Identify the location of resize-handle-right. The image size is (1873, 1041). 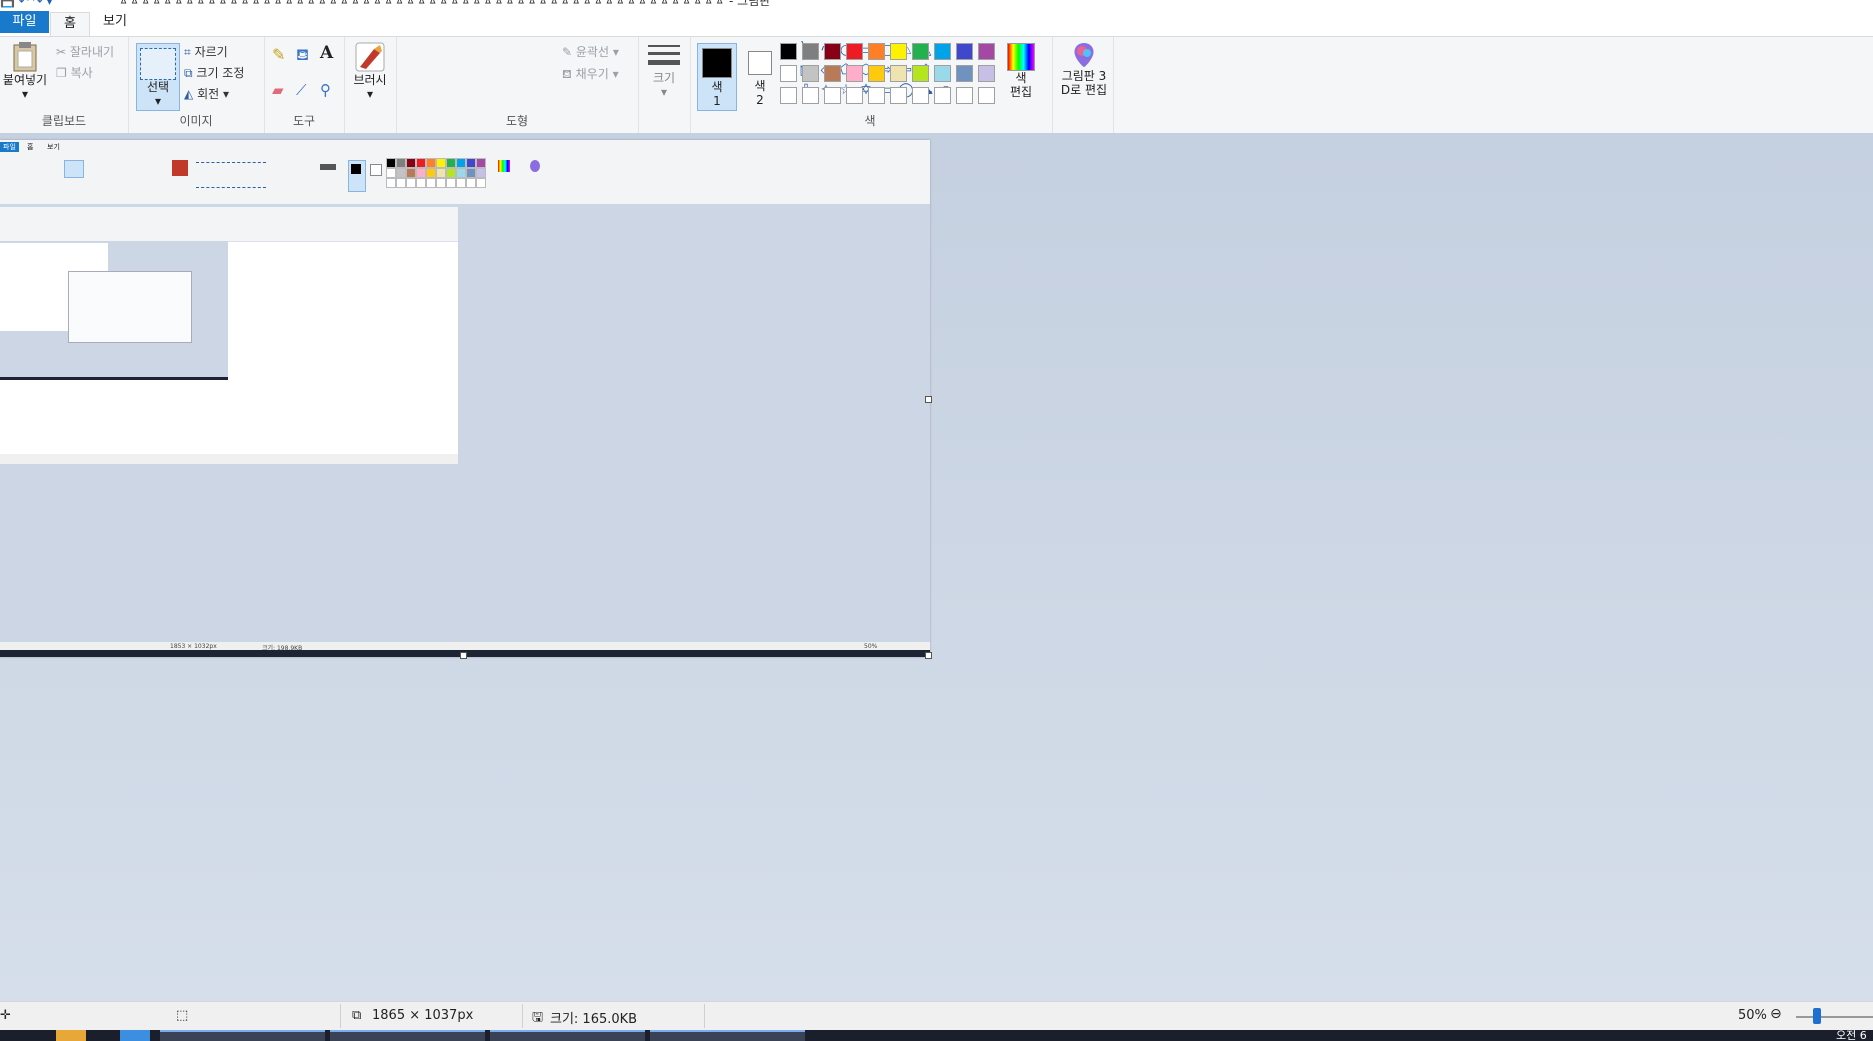
(928, 399).